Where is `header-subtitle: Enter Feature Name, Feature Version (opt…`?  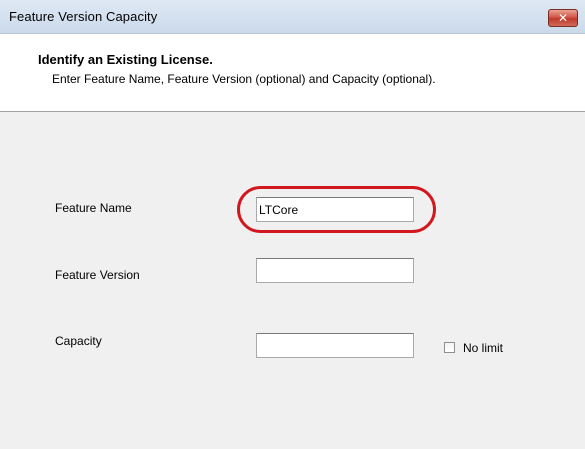 header-subtitle: Enter Feature Name, Feature Version (opt… is located at coordinates (244, 79).